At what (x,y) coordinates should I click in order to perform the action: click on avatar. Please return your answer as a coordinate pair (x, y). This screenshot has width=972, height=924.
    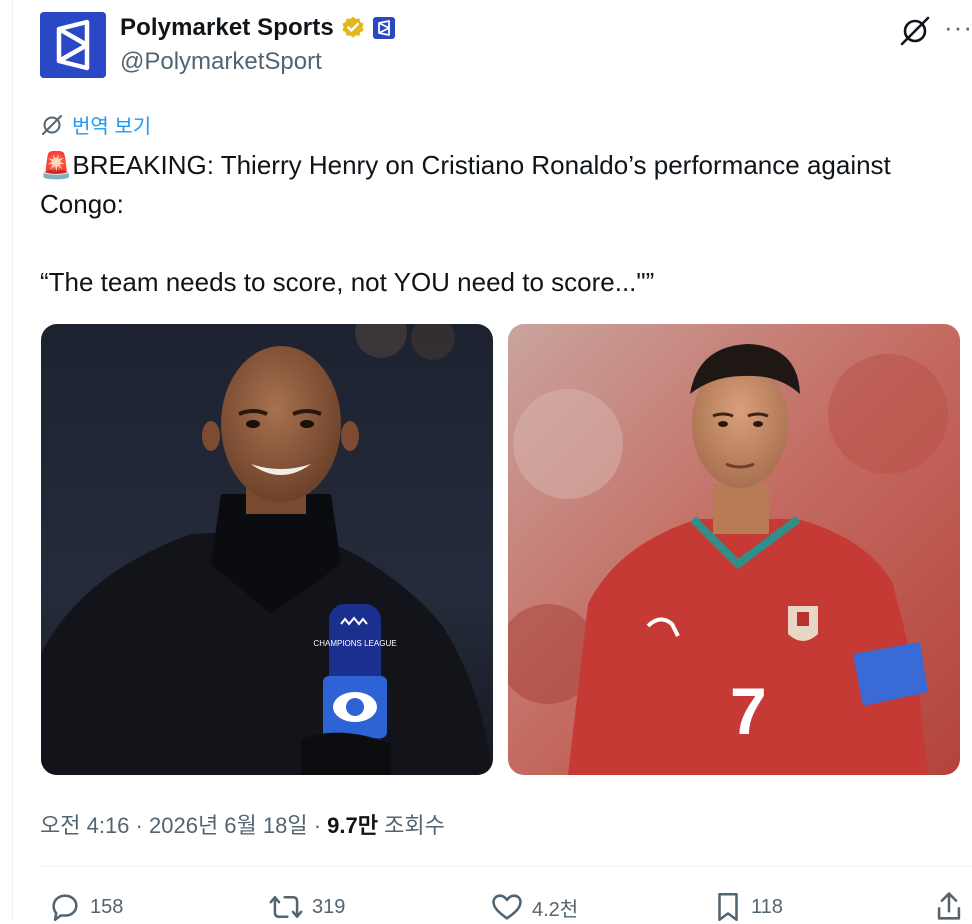
    Looking at the image, I should click on (73, 45).